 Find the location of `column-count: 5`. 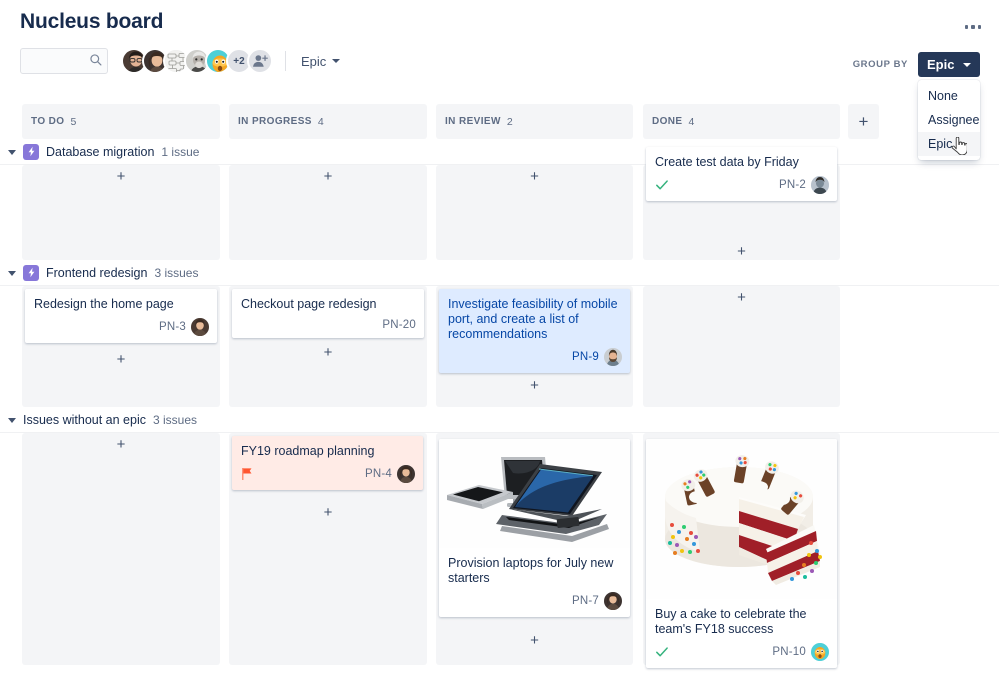

column-count: 5 is located at coordinates (73, 121).